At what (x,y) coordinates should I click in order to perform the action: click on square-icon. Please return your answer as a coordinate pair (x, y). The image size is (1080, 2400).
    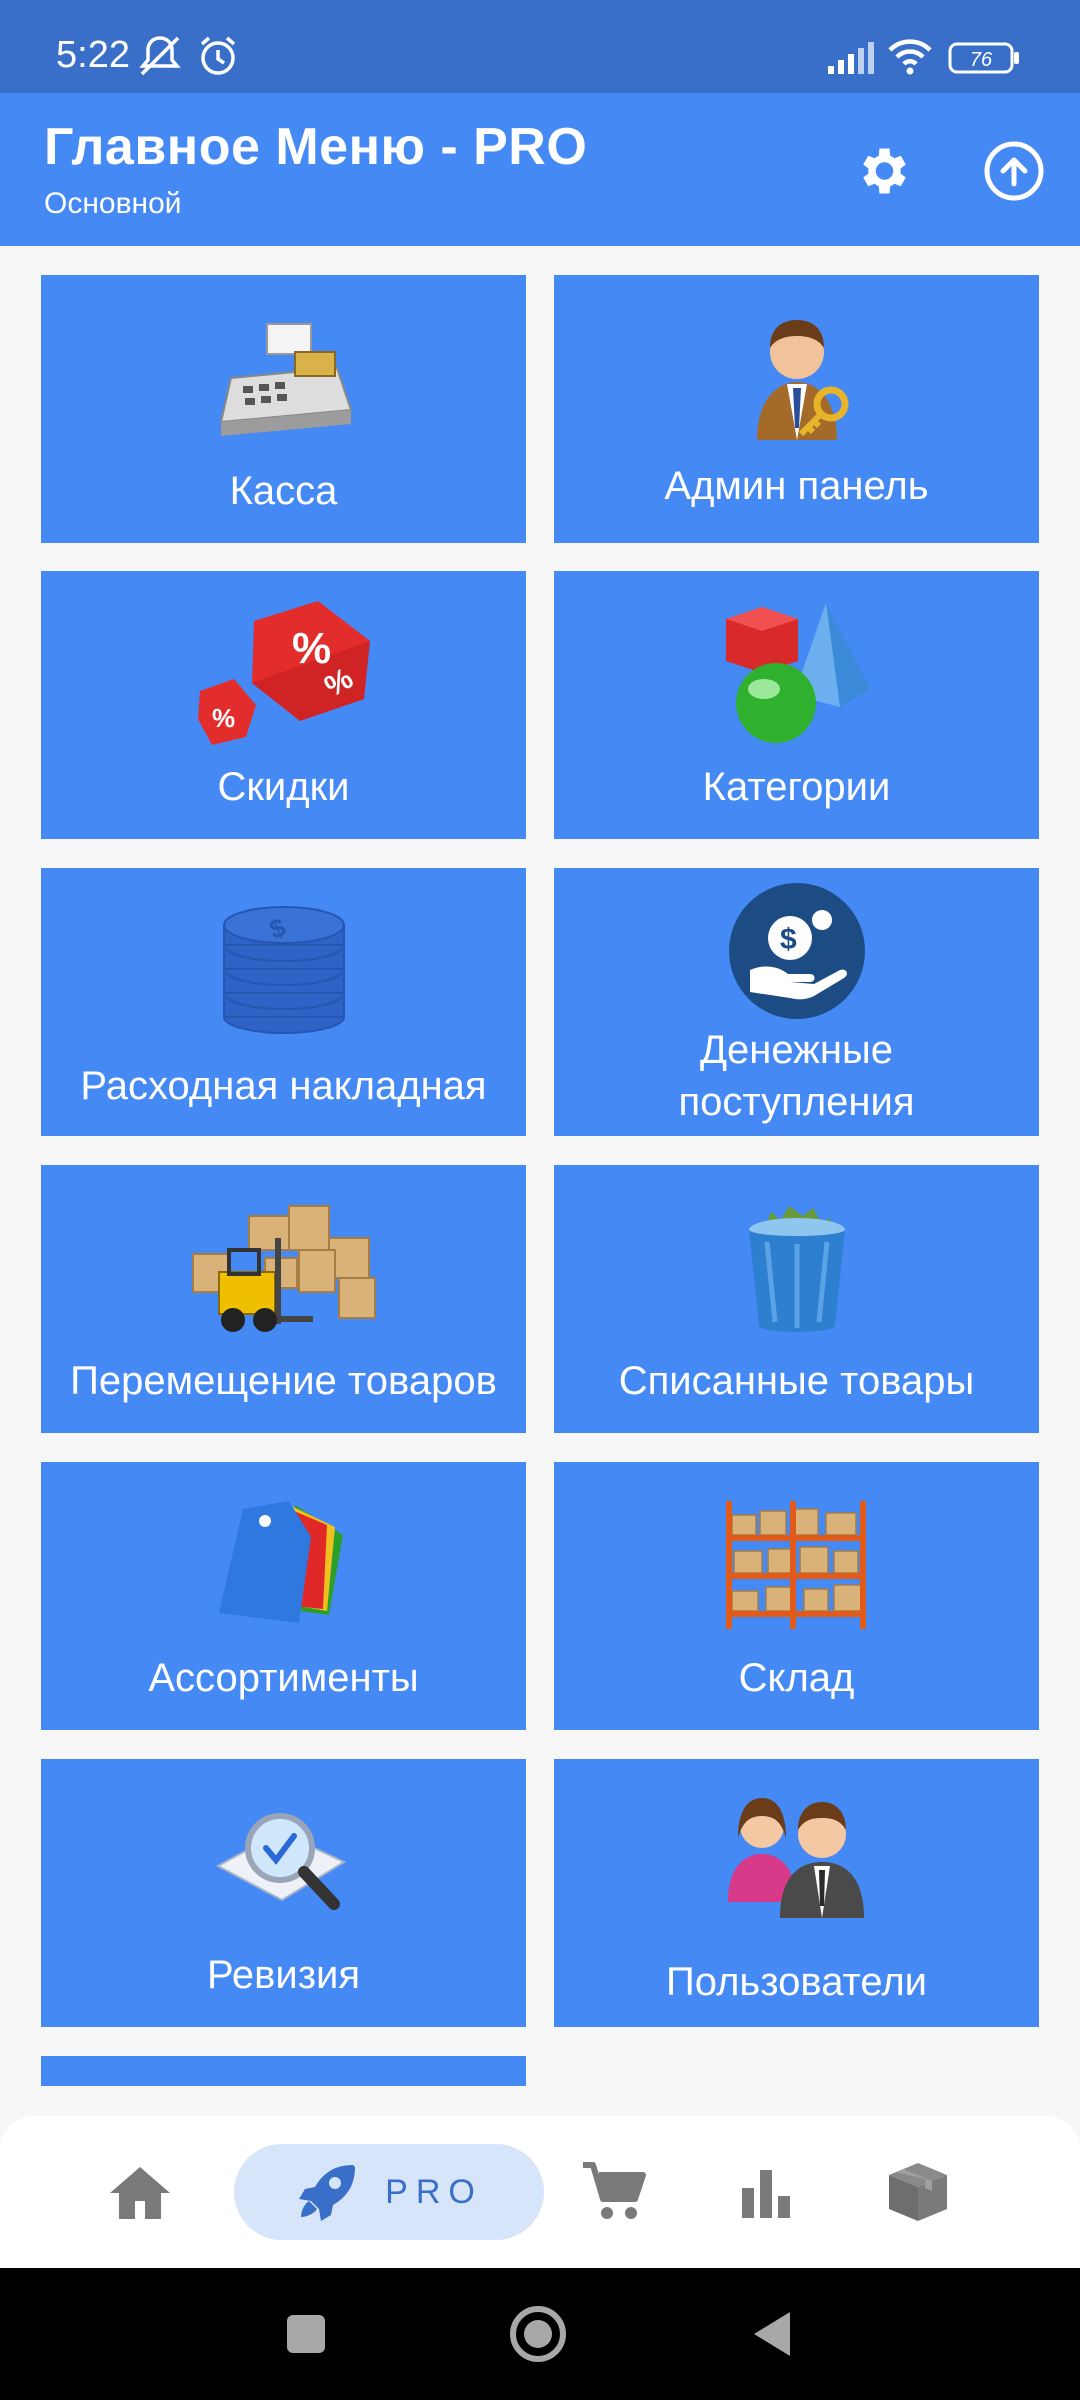
    Looking at the image, I should click on (306, 2334).